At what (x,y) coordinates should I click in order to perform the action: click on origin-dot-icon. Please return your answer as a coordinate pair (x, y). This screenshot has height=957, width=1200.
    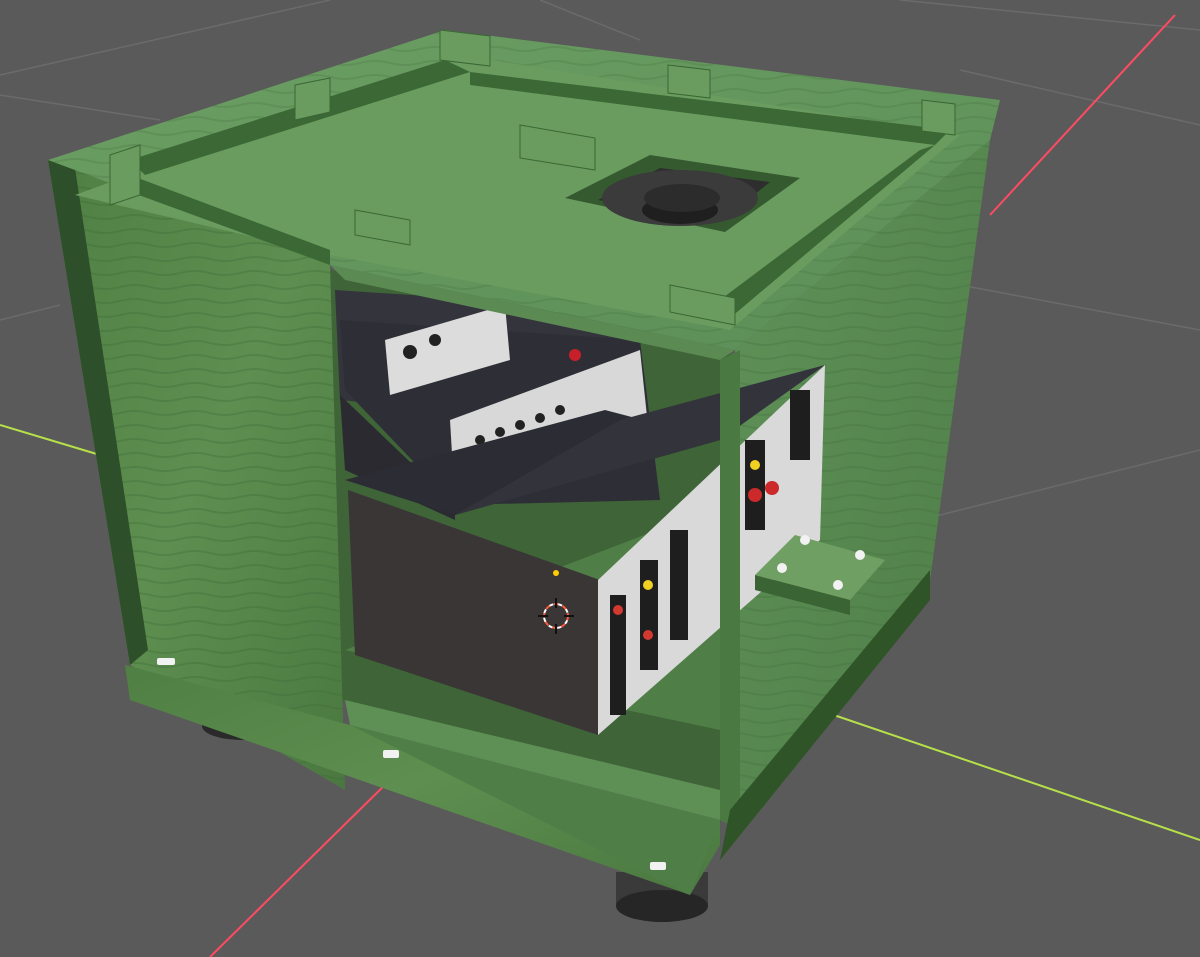
    Looking at the image, I should click on (556, 573).